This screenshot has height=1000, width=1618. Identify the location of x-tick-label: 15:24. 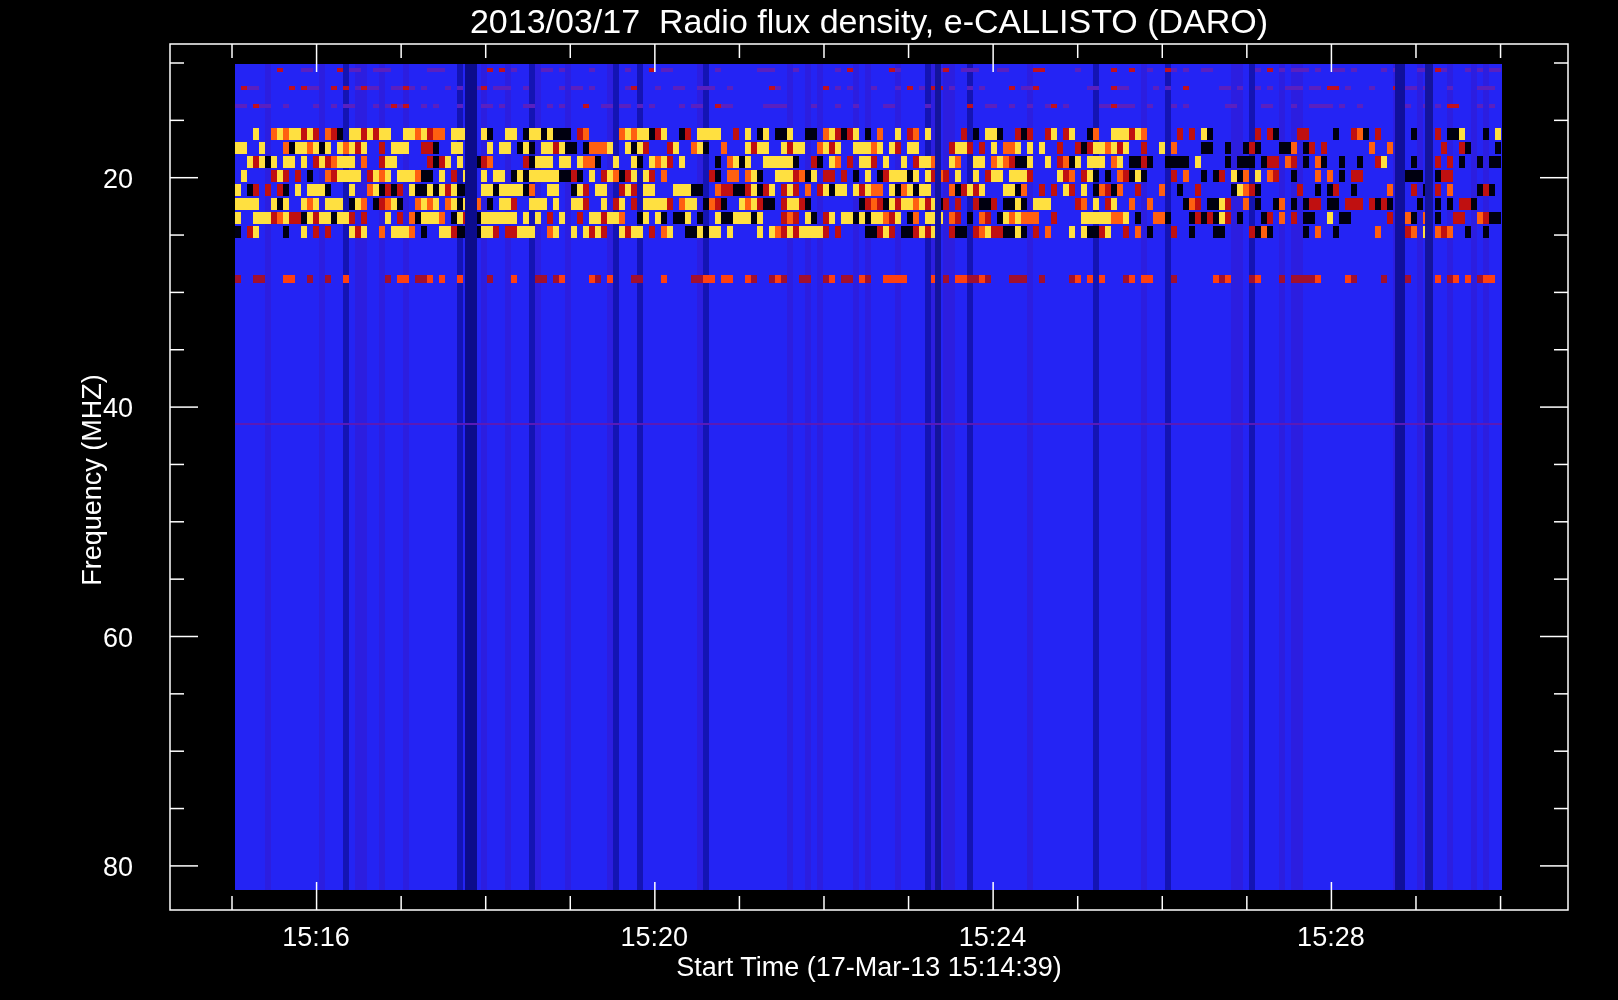
(992, 937).